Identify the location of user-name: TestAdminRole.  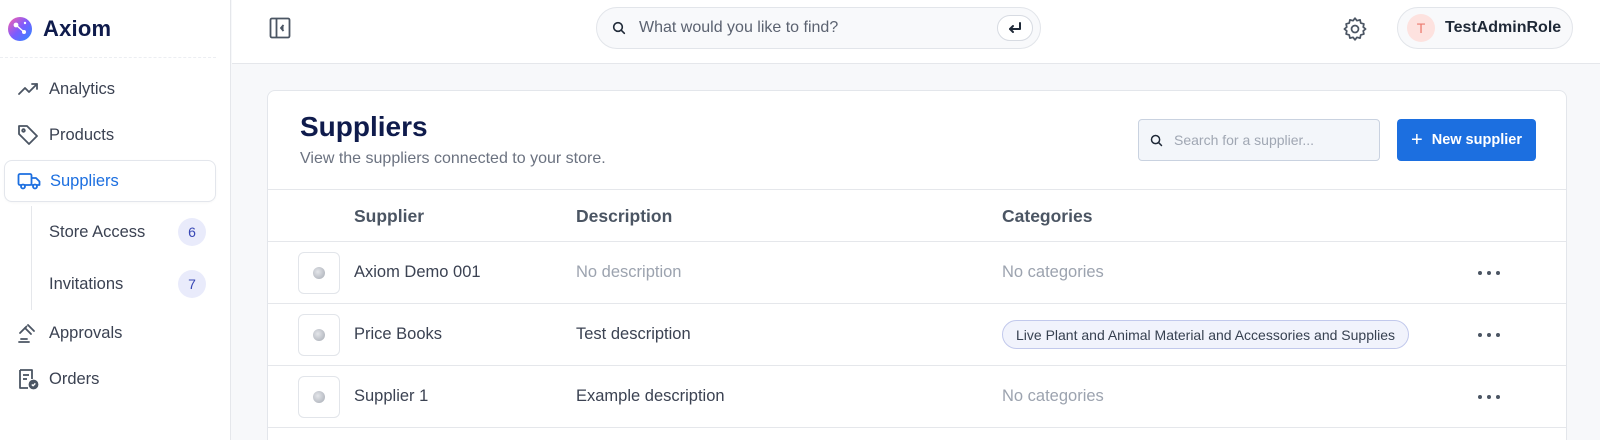
(1503, 27).